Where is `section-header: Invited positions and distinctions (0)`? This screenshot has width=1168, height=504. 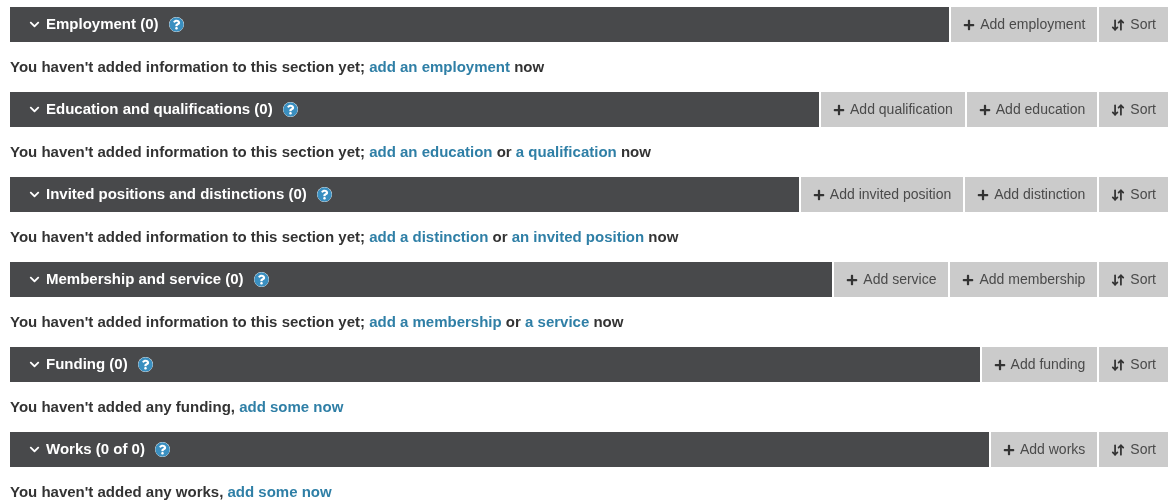 section-header: Invited positions and distinctions (0) is located at coordinates (404, 194).